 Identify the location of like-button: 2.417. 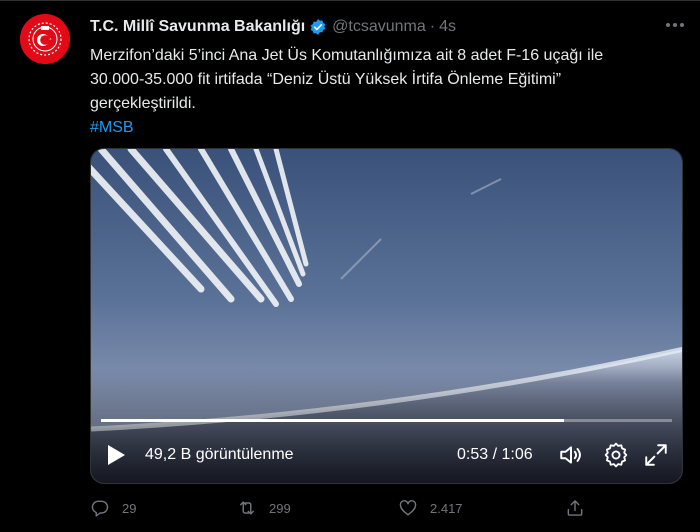
(430, 508).